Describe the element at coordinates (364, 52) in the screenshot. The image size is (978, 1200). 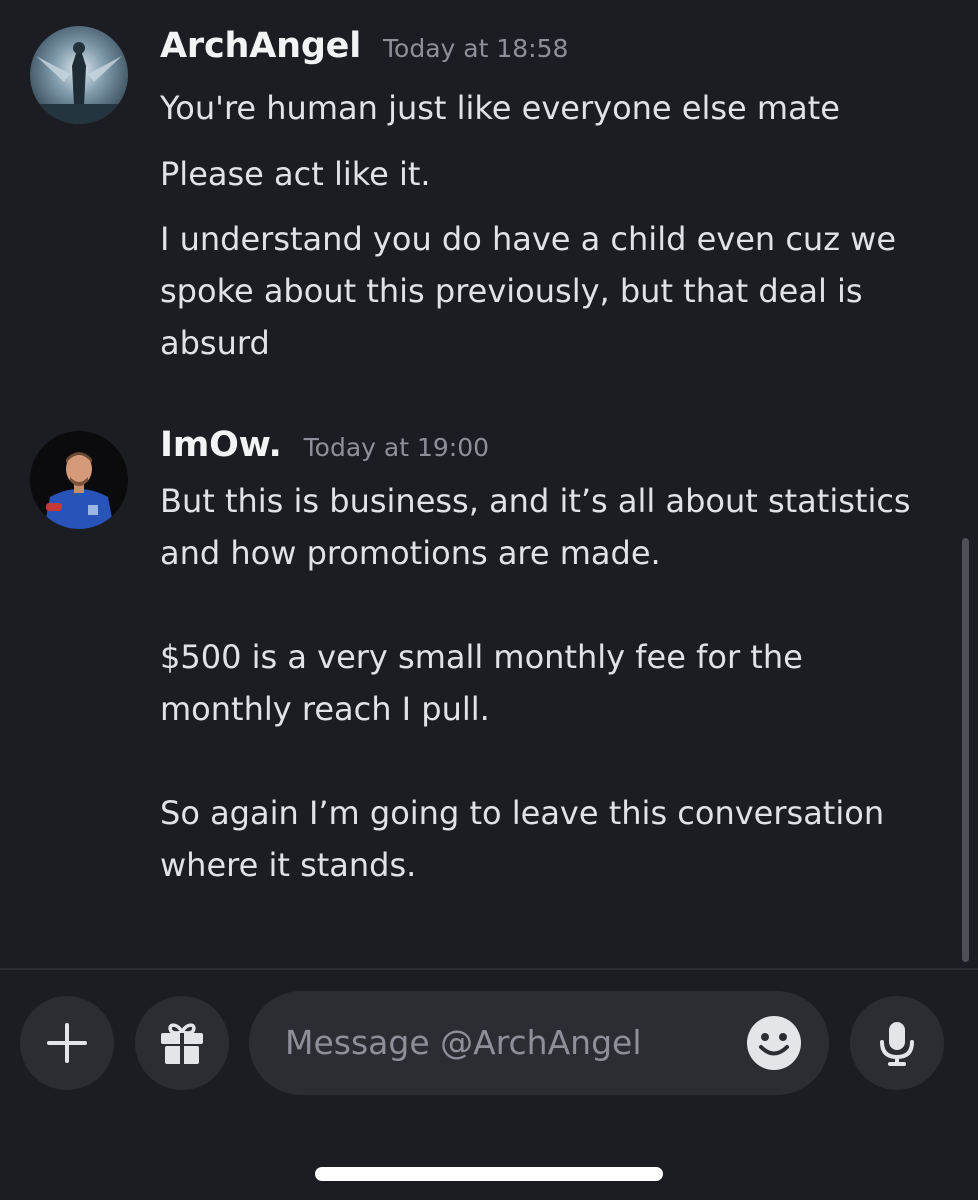
I see `message-header: ArchAngel Today at 18:58` at that location.